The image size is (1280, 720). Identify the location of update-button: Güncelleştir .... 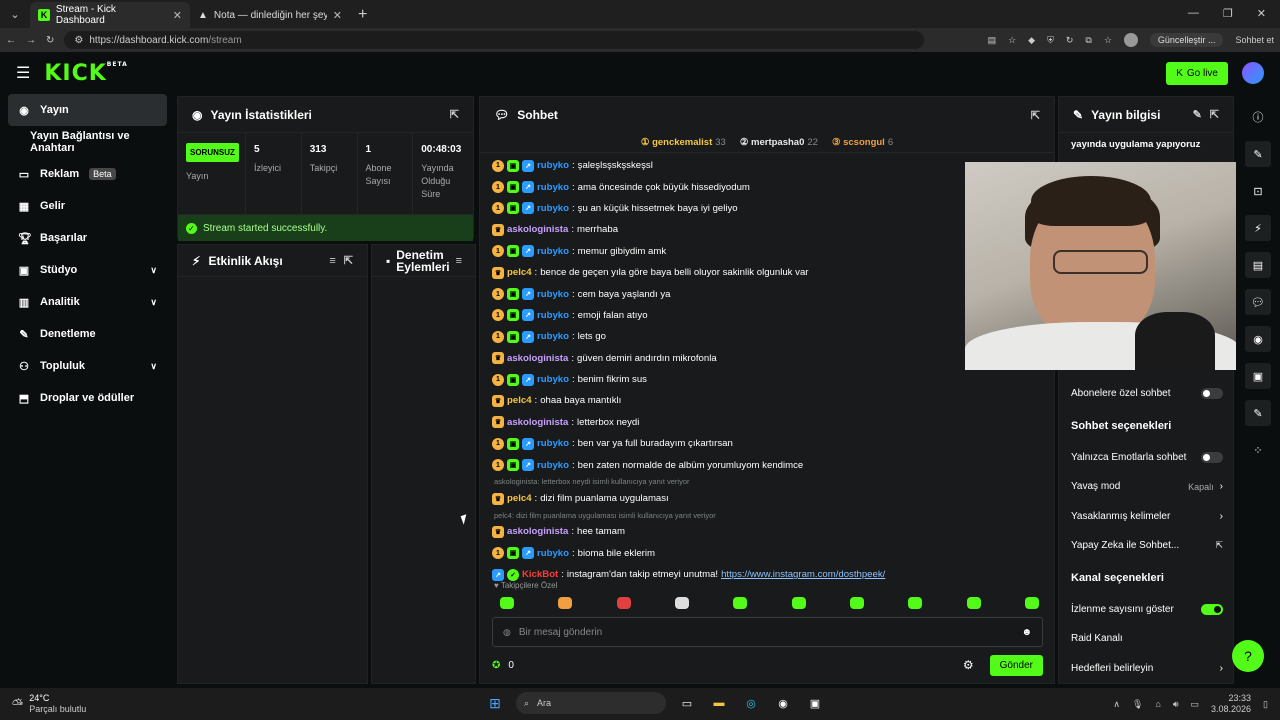
(1186, 40).